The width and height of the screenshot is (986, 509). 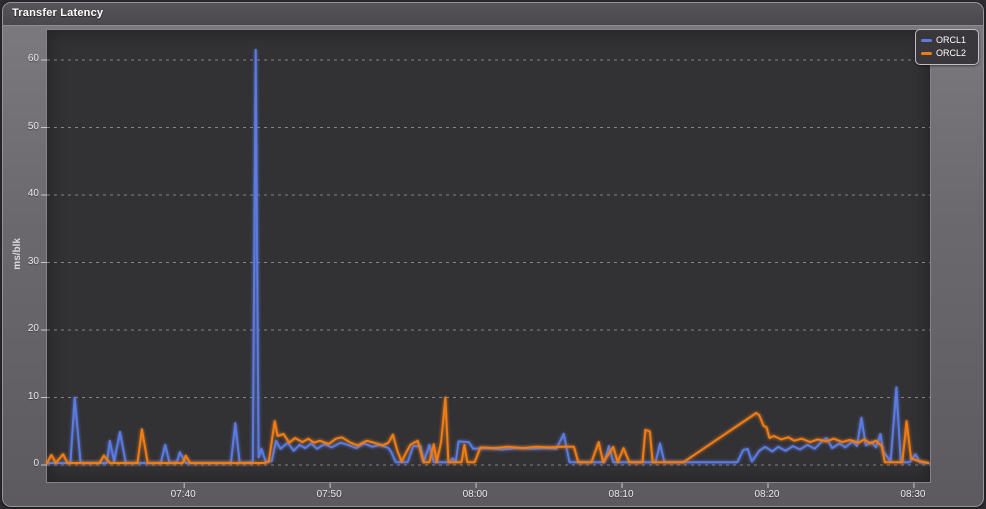 What do you see at coordinates (329, 494) in the screenshot?
I see `x-tick-label: 07:50` at bounding box center [329, 494].